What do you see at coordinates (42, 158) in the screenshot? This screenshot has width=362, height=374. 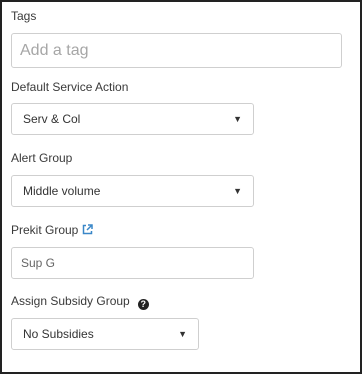 I see `alert-group-label: Alert Group` at bounding box center [42, 158].